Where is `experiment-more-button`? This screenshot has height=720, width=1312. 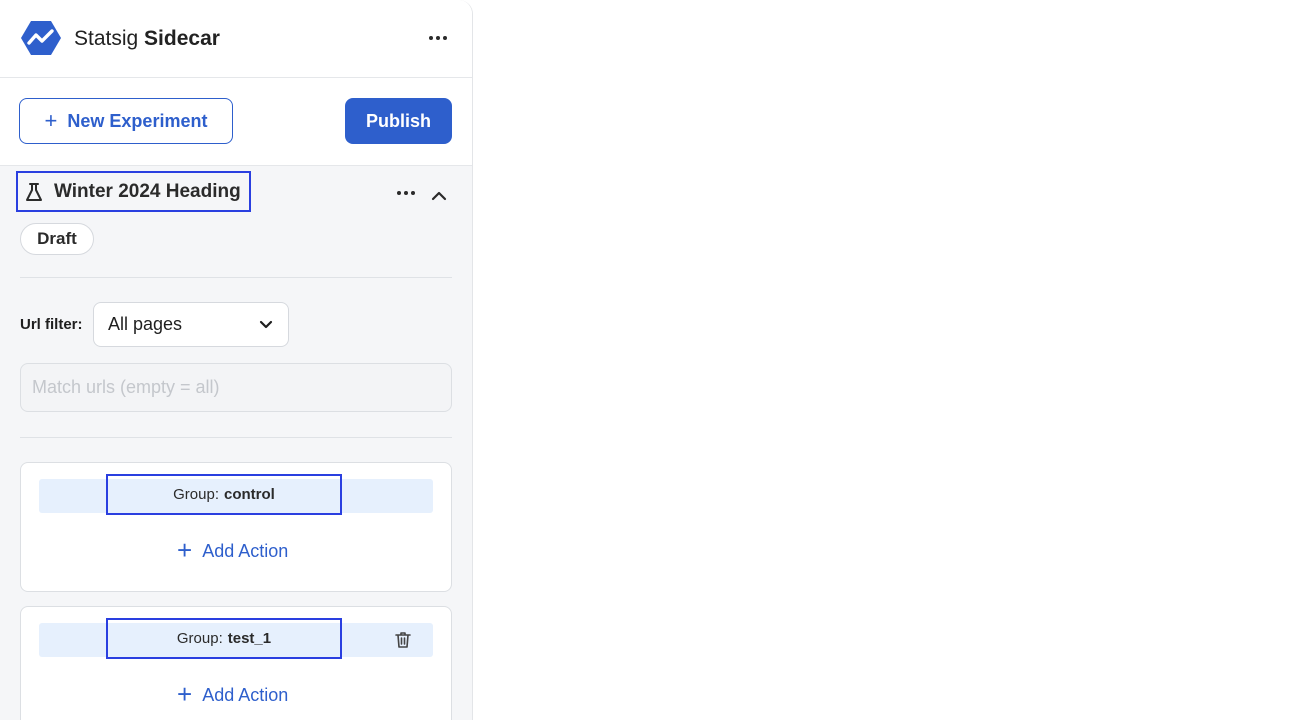 experiment-more-button is located at coordinates (406, 193).